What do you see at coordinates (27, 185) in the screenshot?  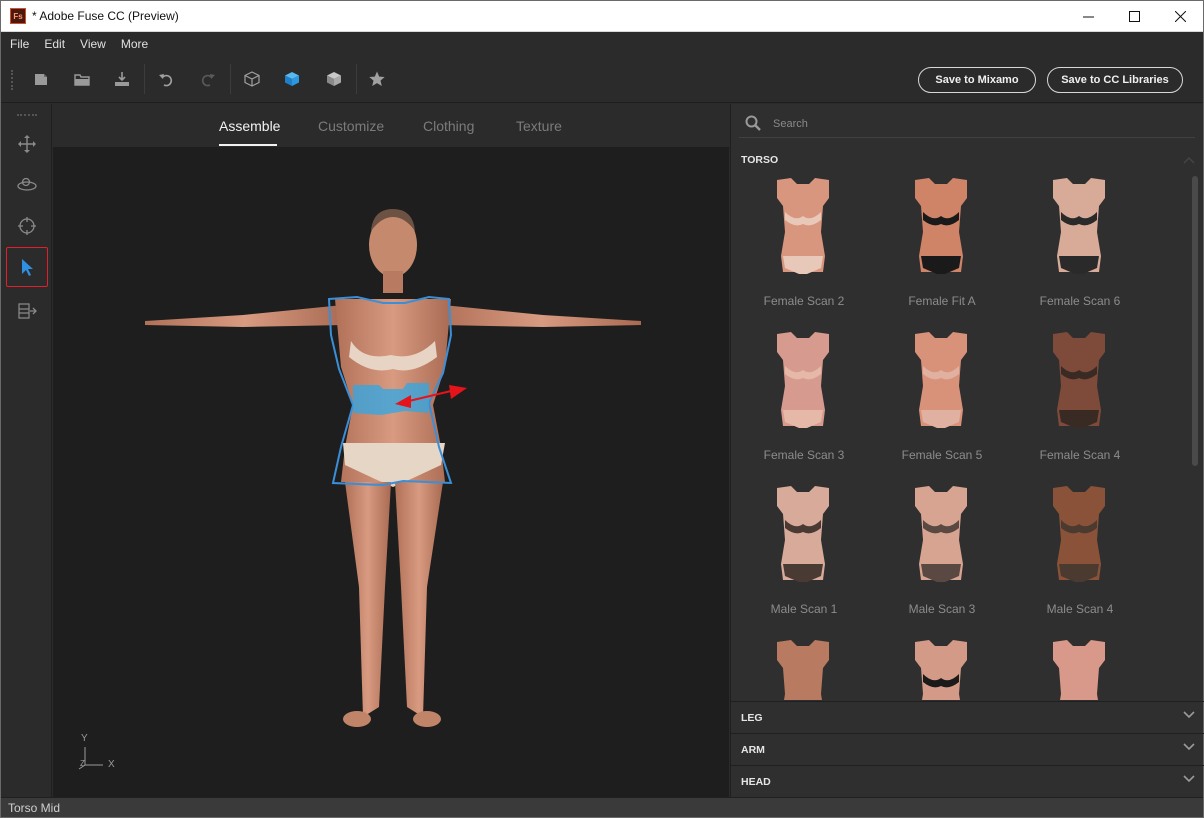 I see `orbit-tool-icon` at bounding box center [27, 185].